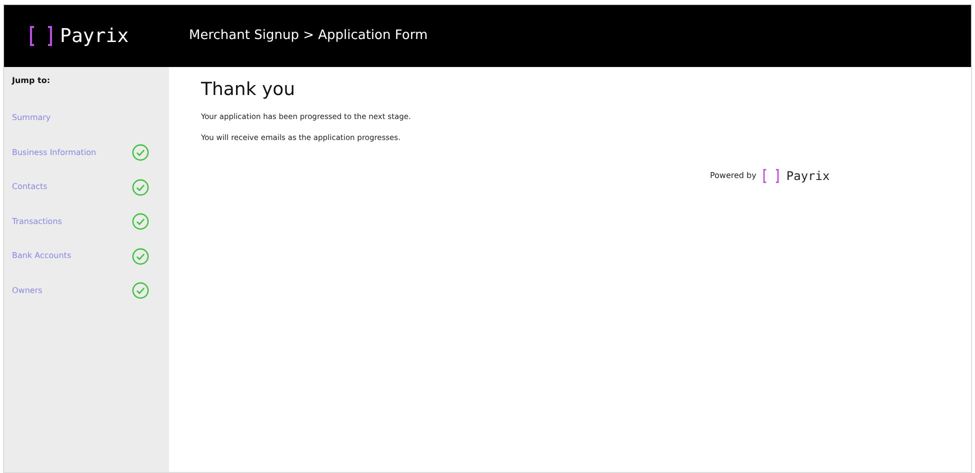 This screenshot has height=473, width=975. I want to click on breadcrumb: Merchant Signup > Application Form, so click(308, 36).